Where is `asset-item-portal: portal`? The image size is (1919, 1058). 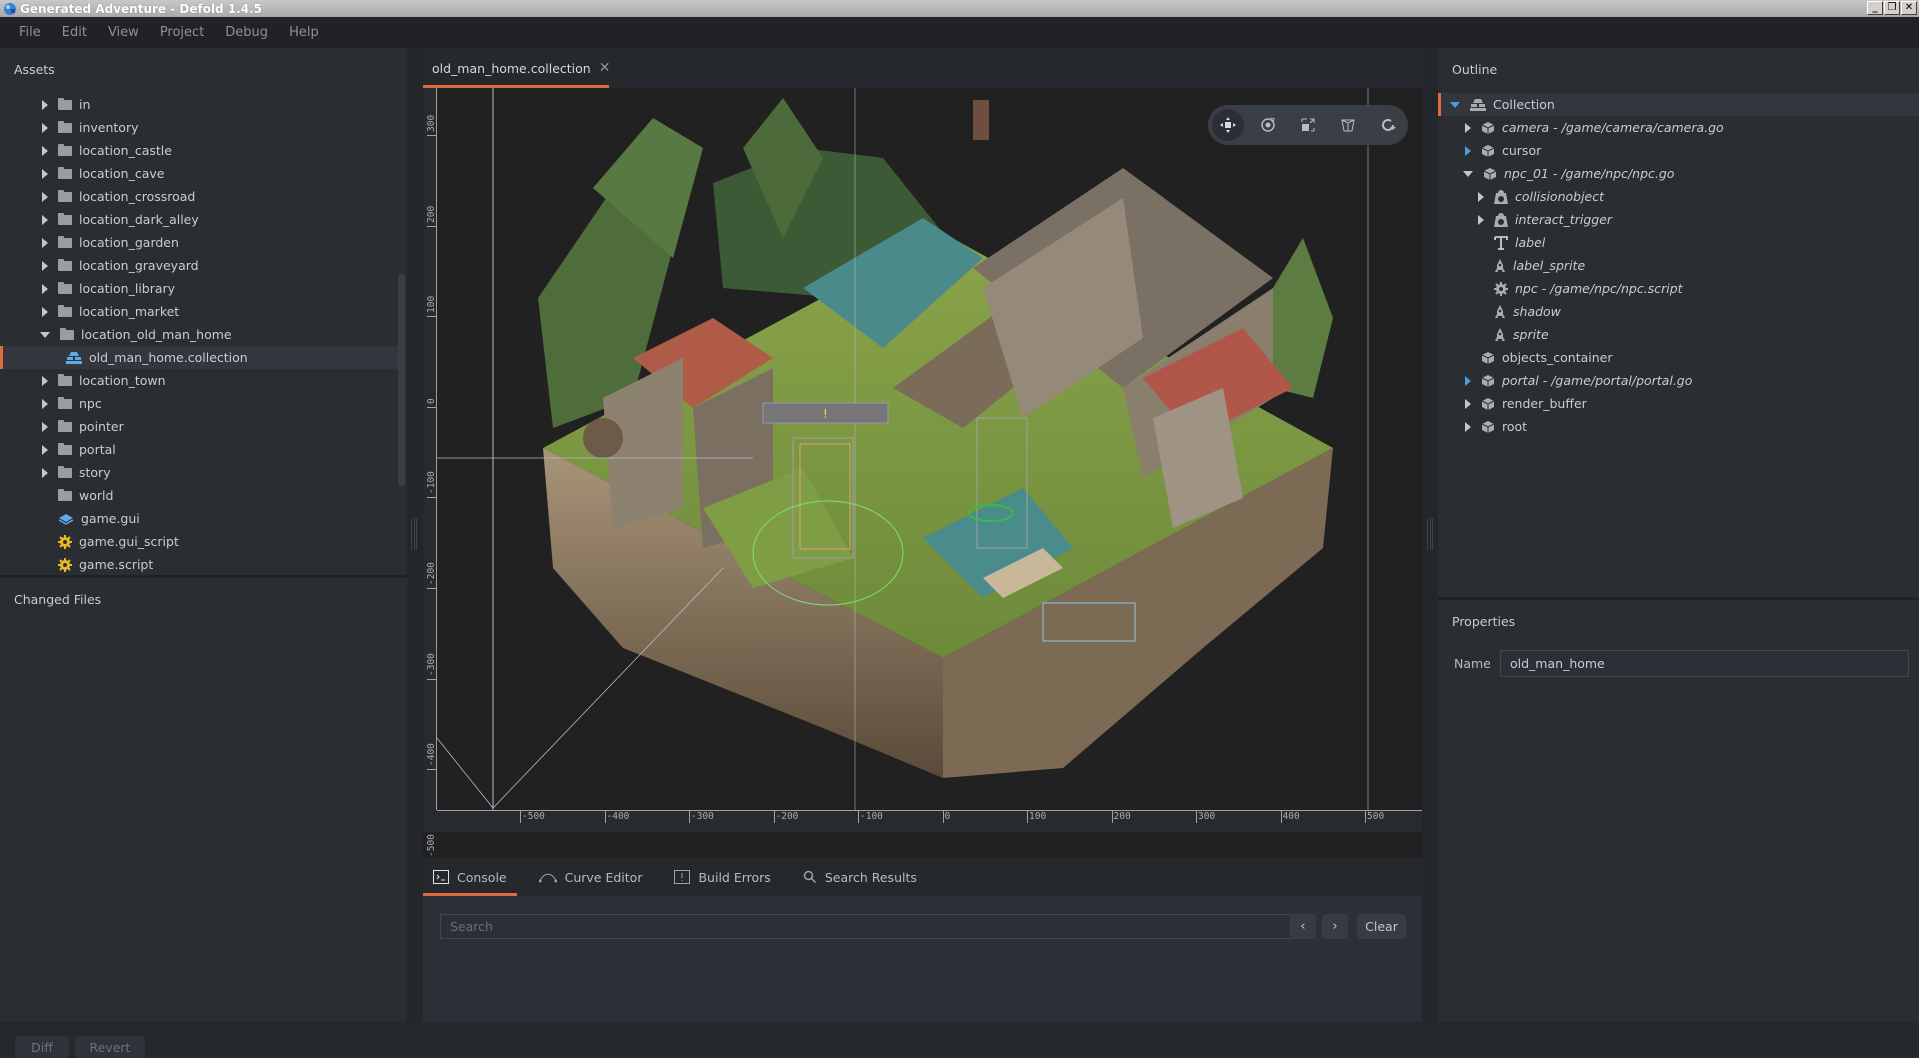 asset-item-portal: portal is located at coordinates (199, 449).